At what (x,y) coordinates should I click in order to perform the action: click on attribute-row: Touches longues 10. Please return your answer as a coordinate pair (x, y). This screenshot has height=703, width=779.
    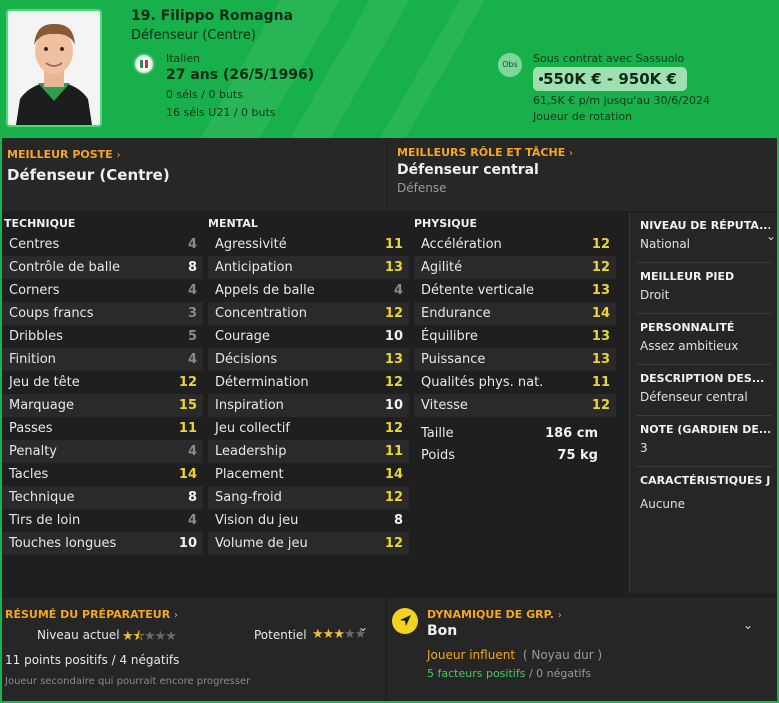
    Looking at the image, I should click on (102, 543).